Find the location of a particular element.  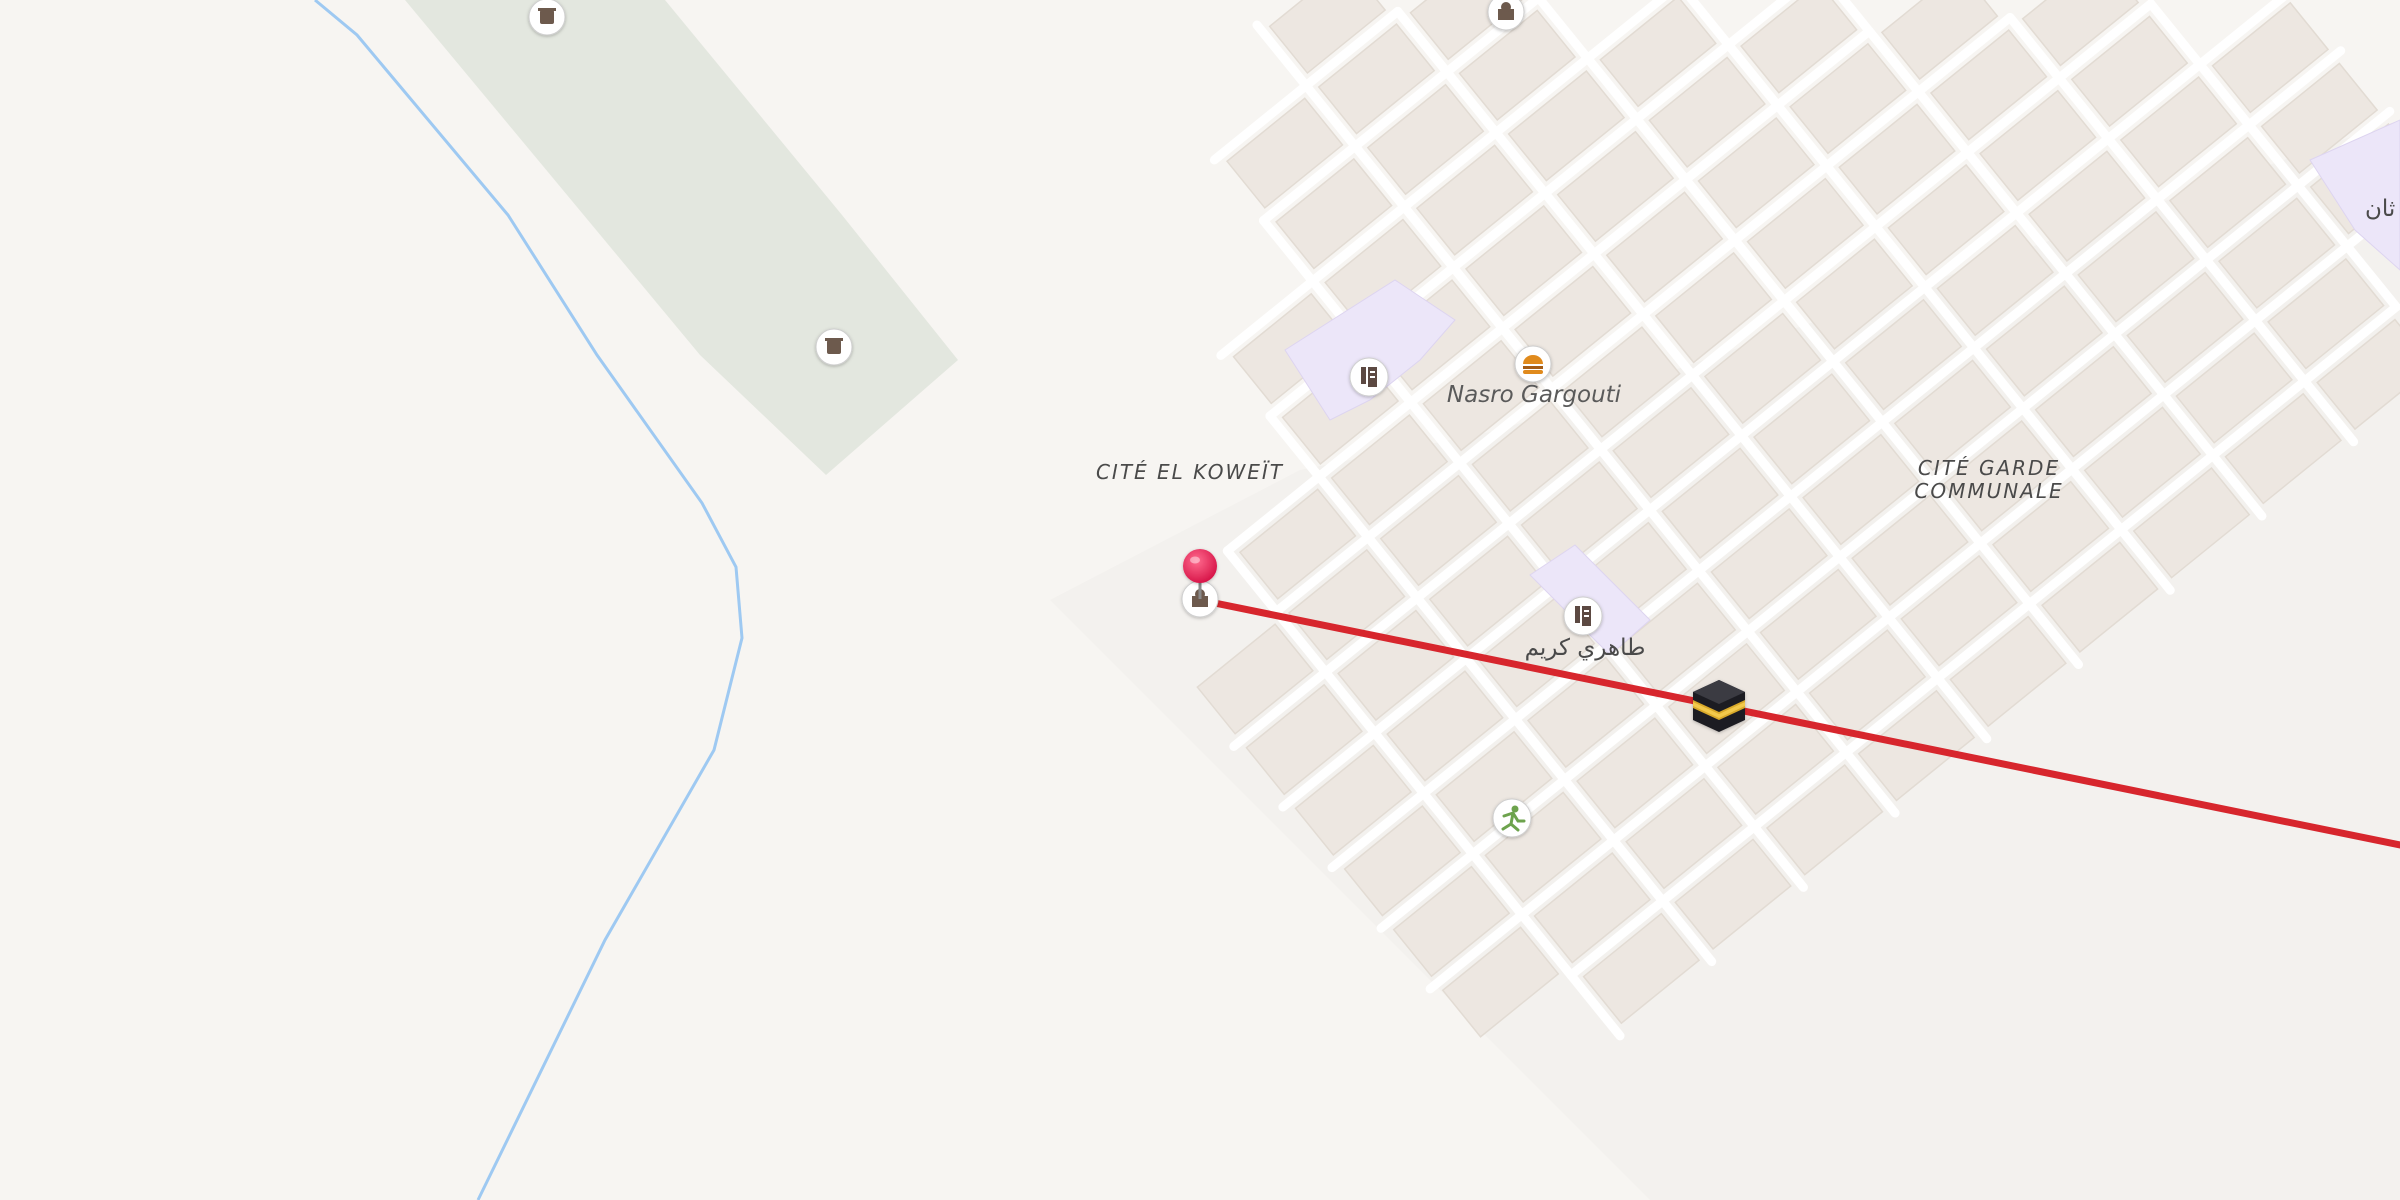

fast-food-icon is located at coordinates (1533, 364).